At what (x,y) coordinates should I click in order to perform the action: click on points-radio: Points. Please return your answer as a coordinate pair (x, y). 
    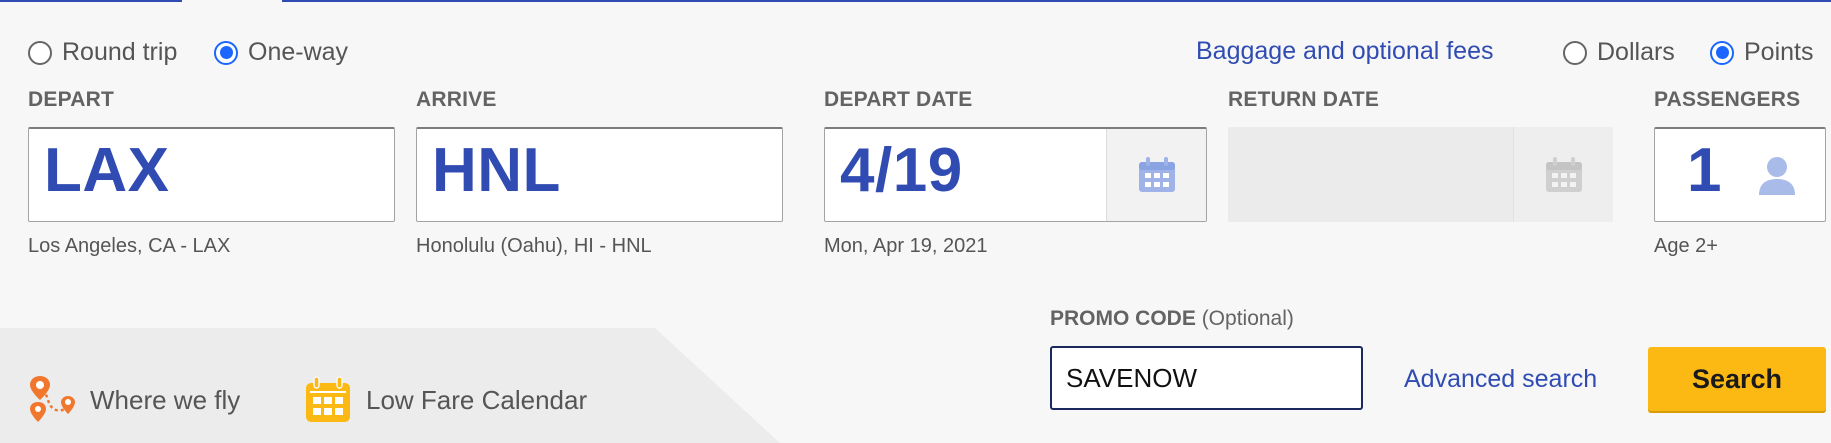
    Looking at the image, I should click on (1761, 52).